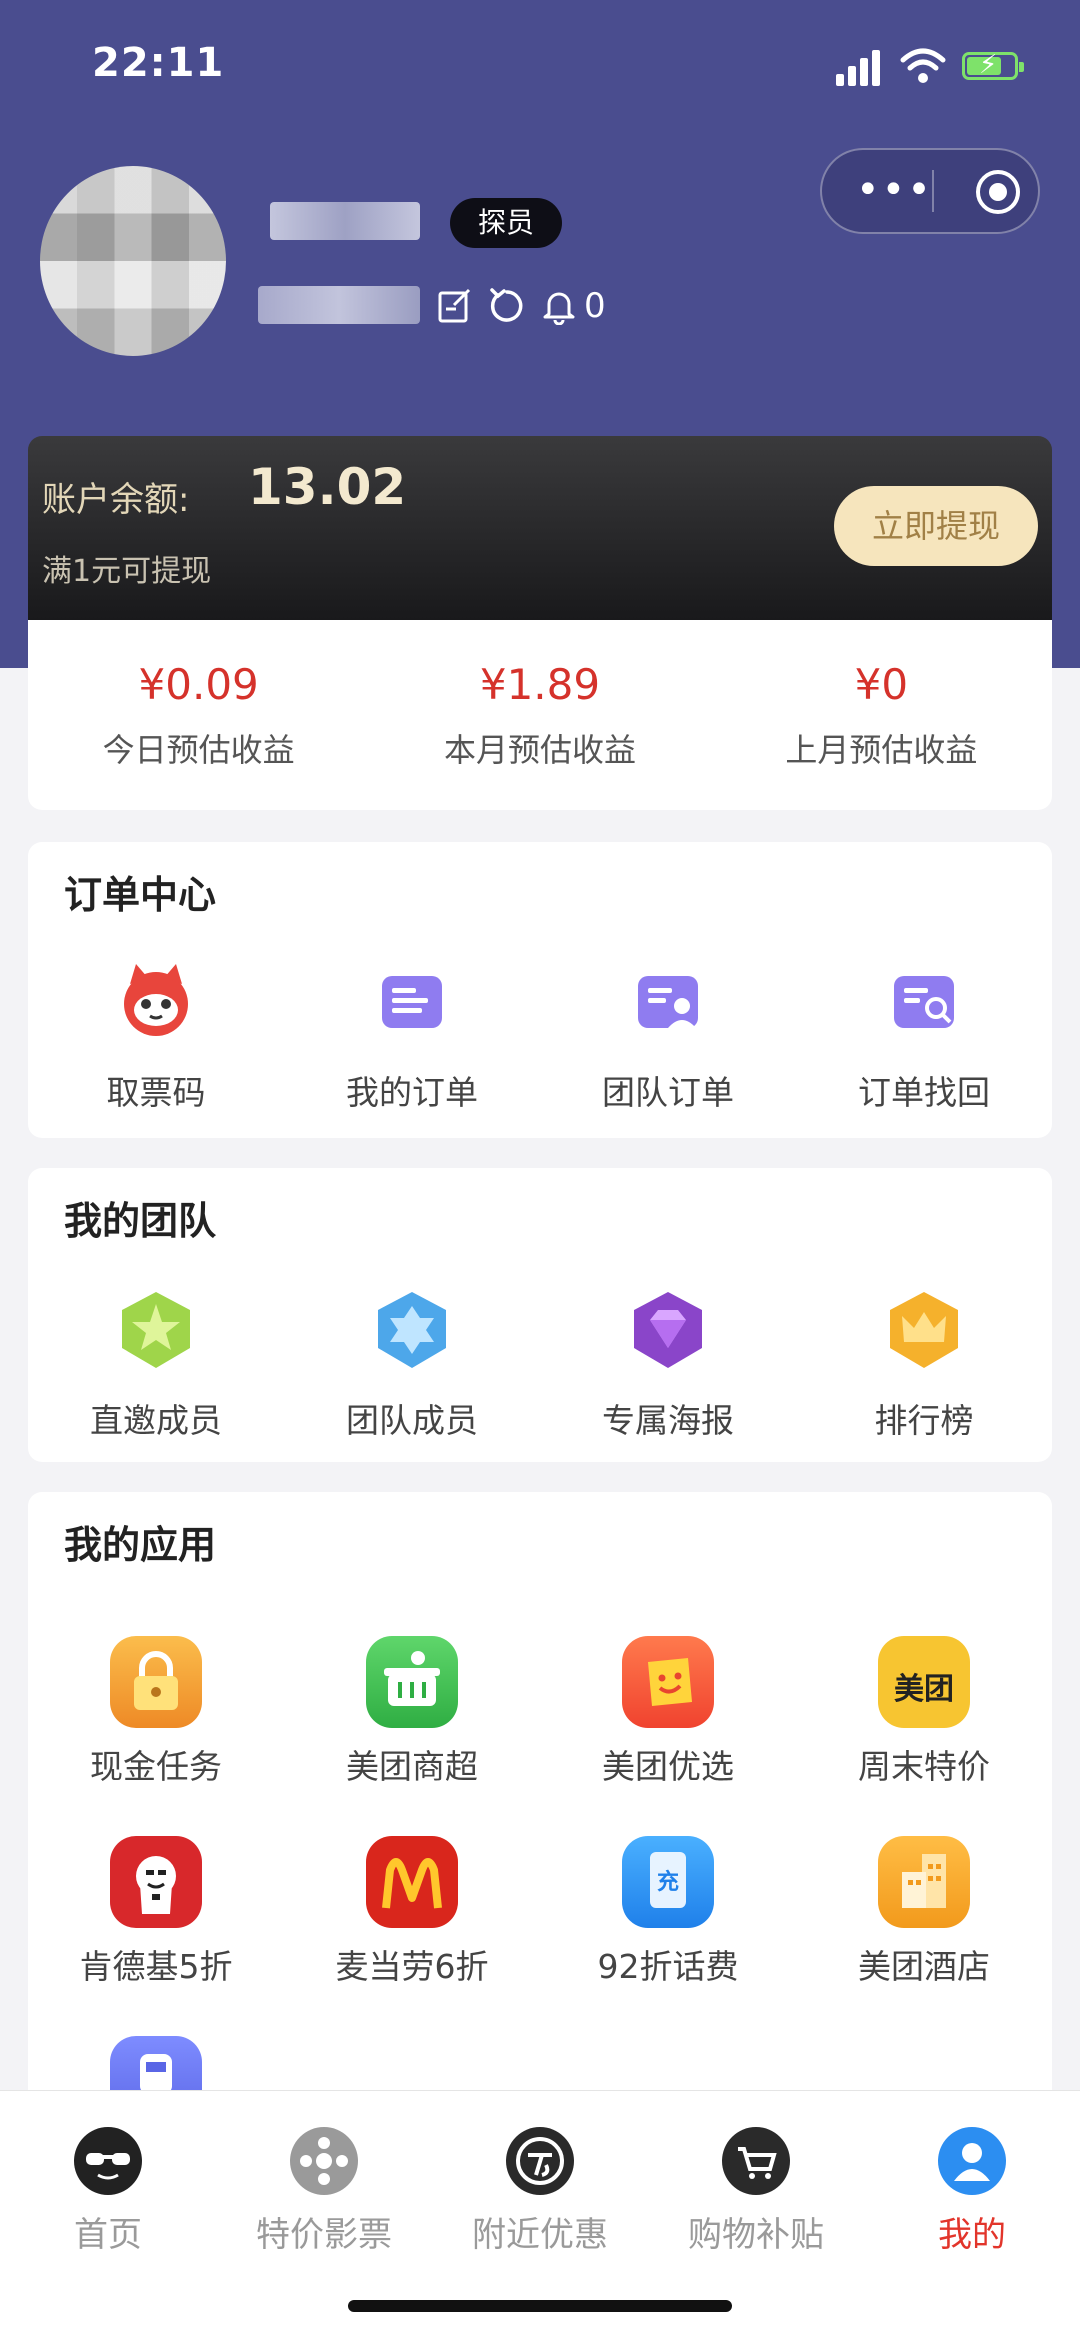 The height and width of the screenshot is (2338, 1080). Describe the element at coordinates (668, 1420) in the screenshot. I see `item-label: 专属海报` at that location.